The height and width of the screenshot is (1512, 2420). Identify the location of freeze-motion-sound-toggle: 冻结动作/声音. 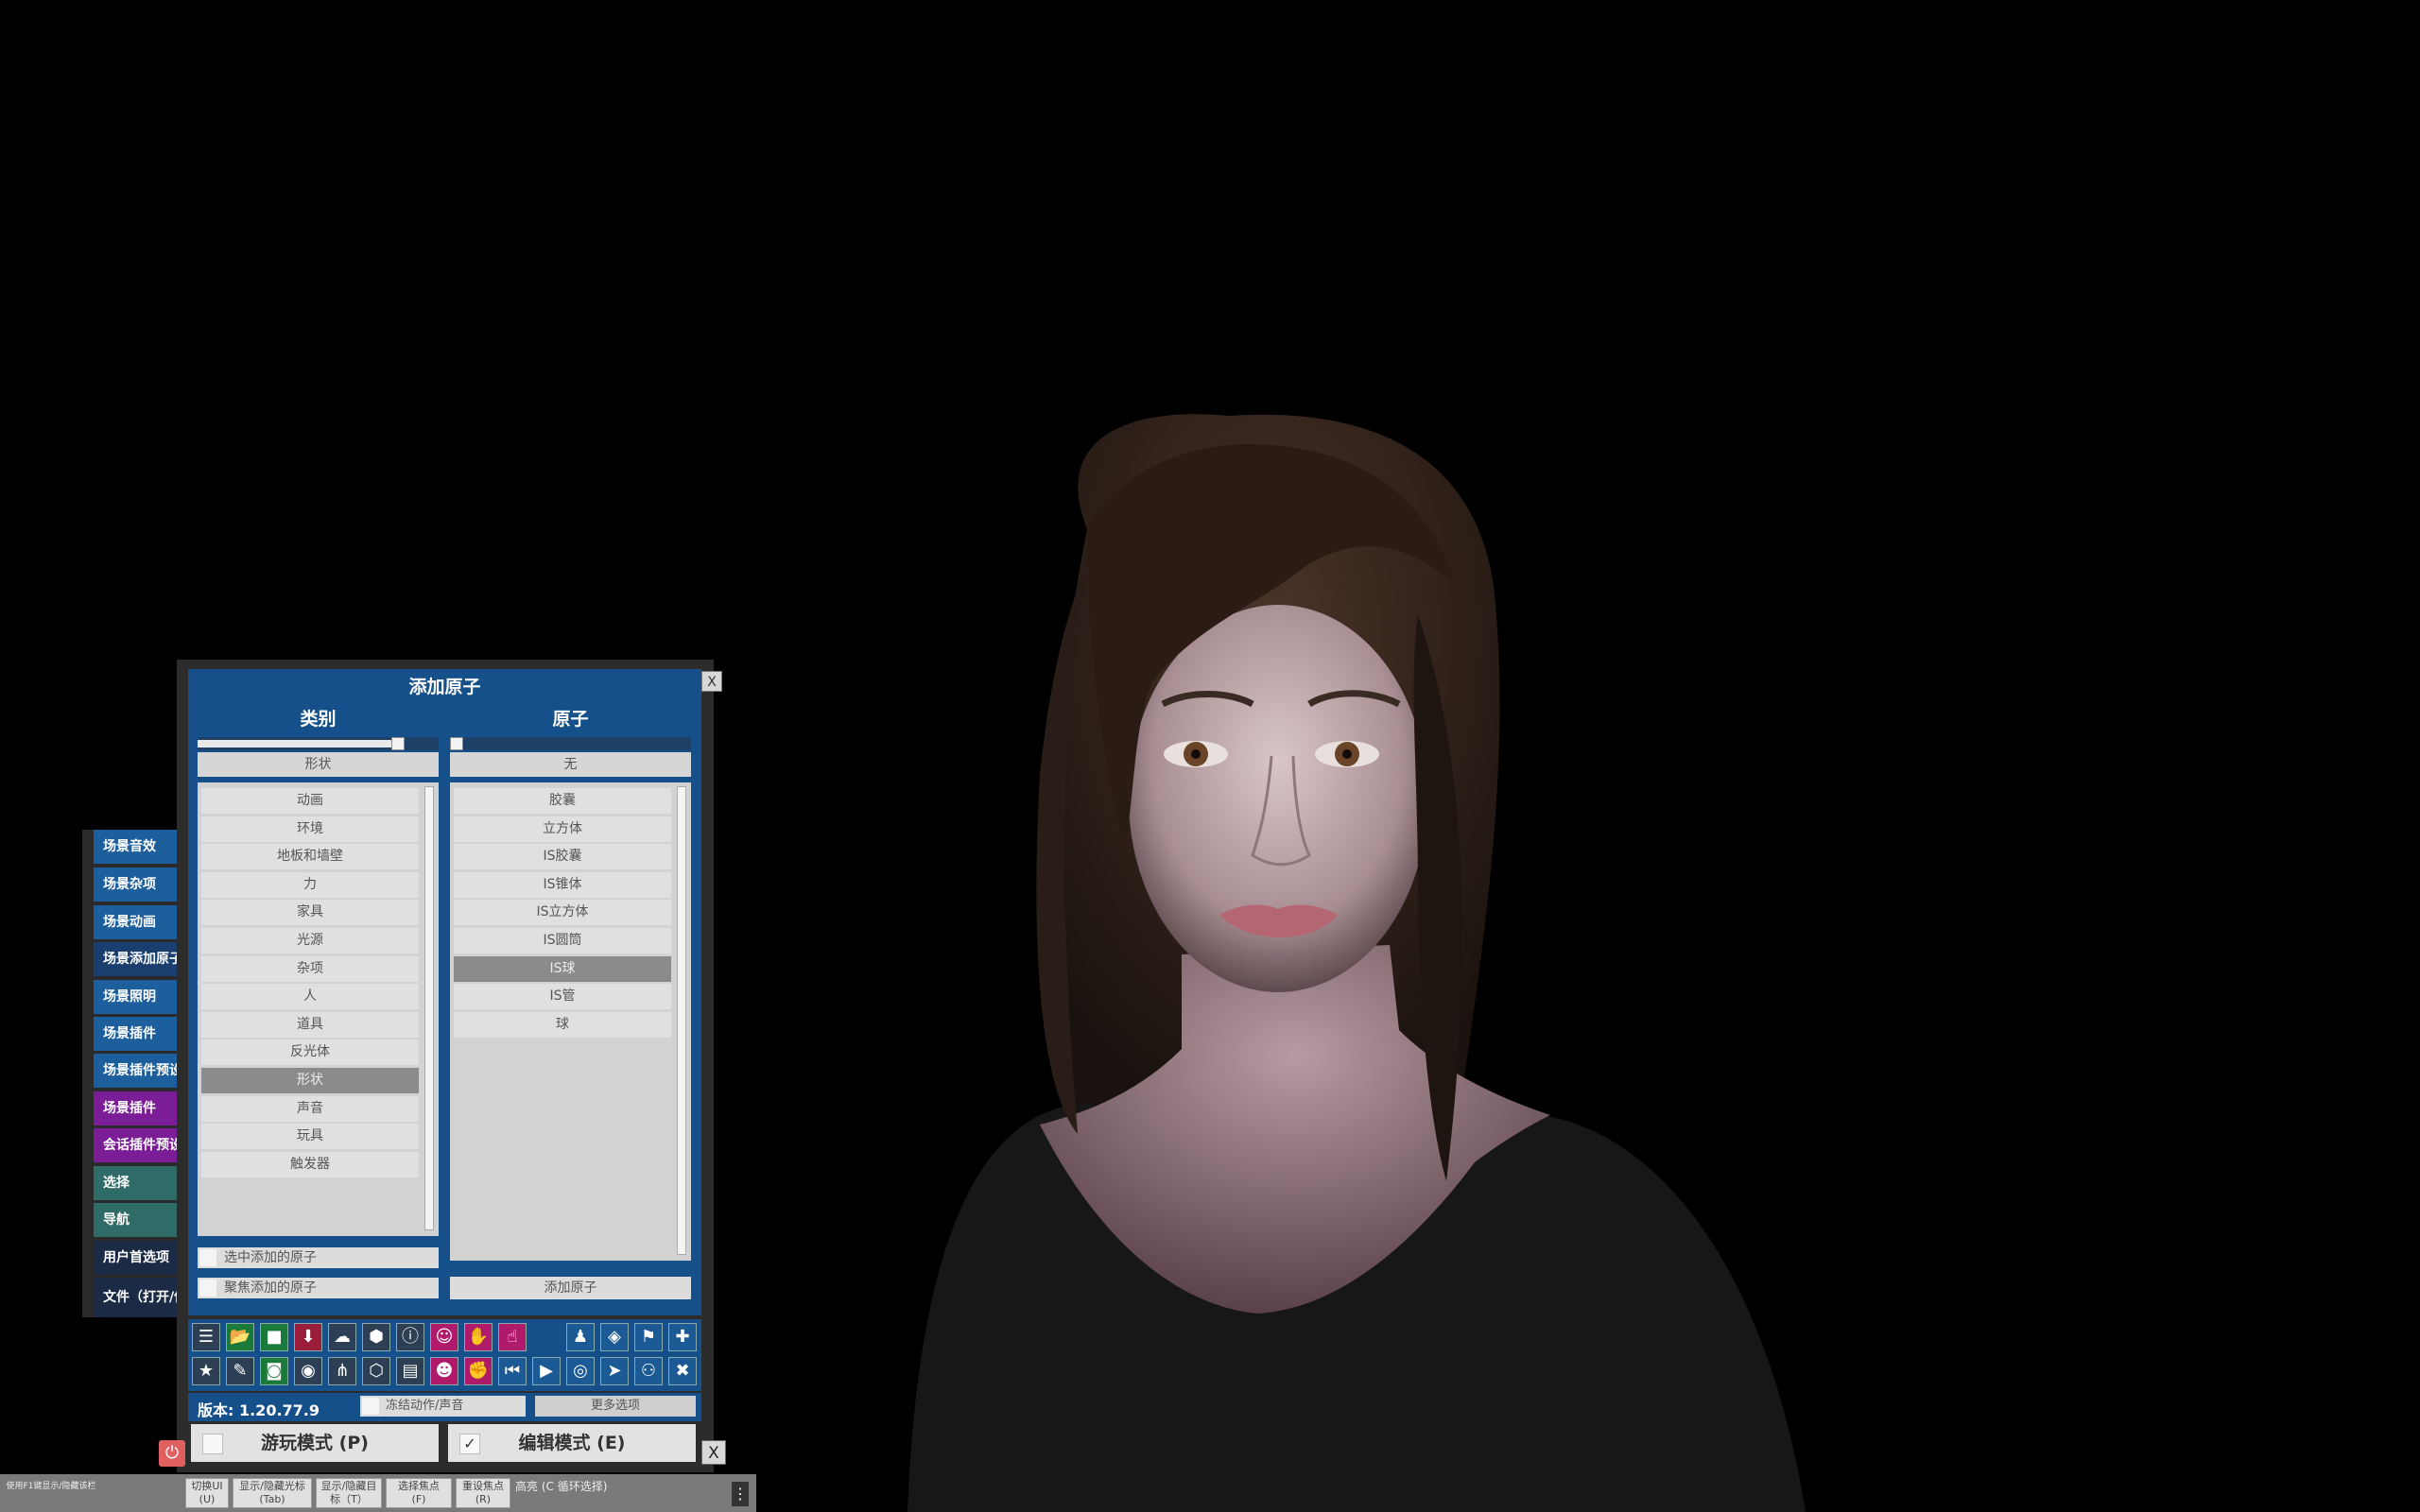
(443, 1406).